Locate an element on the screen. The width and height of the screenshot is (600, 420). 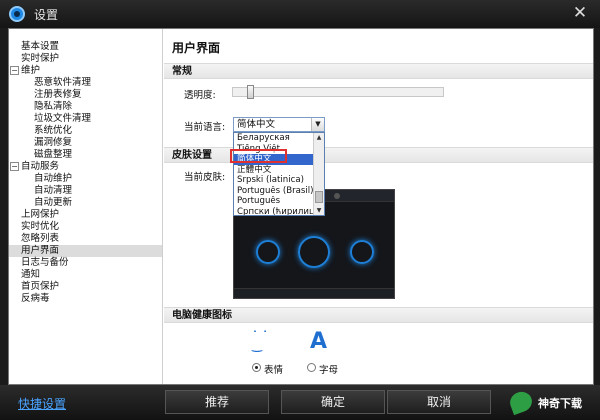
nav-item-label: 磁盘整理 is located at coordinates (53, 154).